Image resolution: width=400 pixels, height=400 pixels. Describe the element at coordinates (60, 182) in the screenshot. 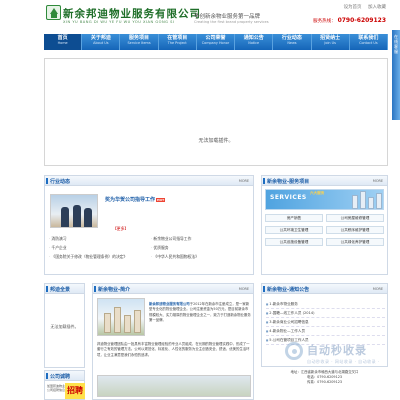

I see `panel-title: 行业动态` at that location.